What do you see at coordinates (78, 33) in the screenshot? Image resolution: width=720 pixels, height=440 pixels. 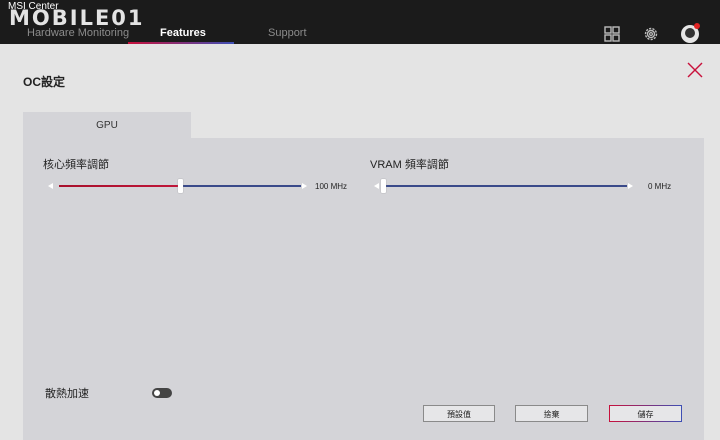 I see `tab-hardware-monitoring: Hardware Monitoring` at bounding box center [78, 33].